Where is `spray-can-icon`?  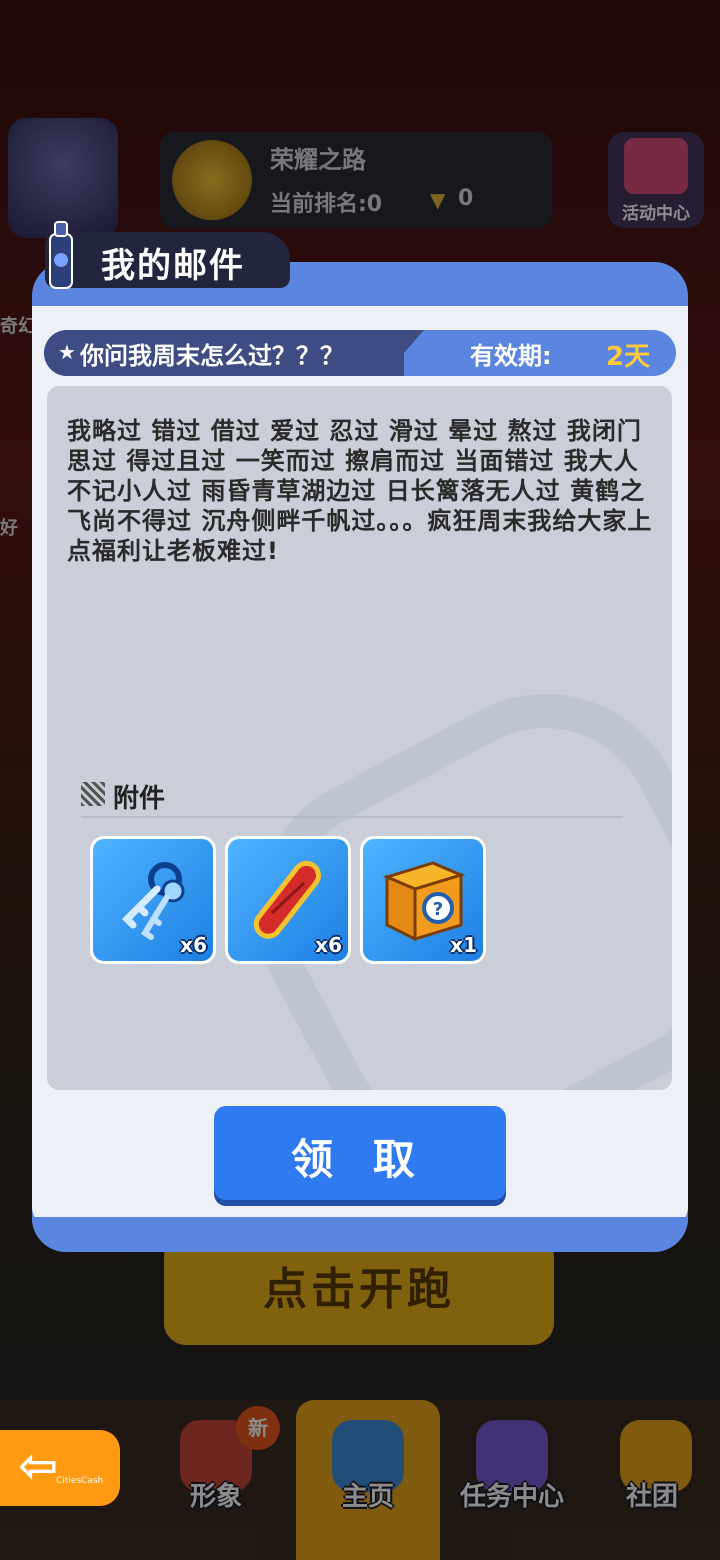 spray-can-icon is located at coordinates (61, 255).